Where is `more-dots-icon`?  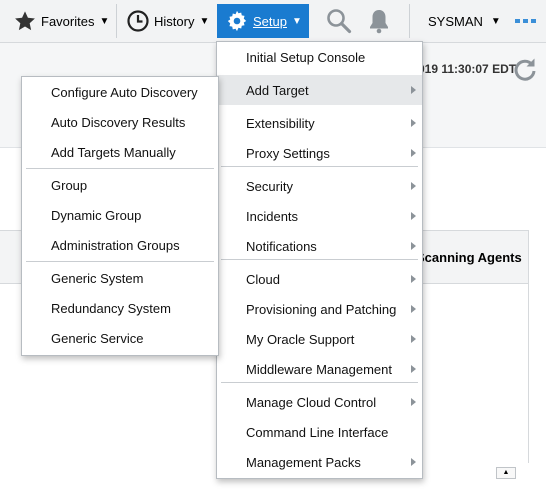 more-dots-icon is located at coordinates (525, 21).